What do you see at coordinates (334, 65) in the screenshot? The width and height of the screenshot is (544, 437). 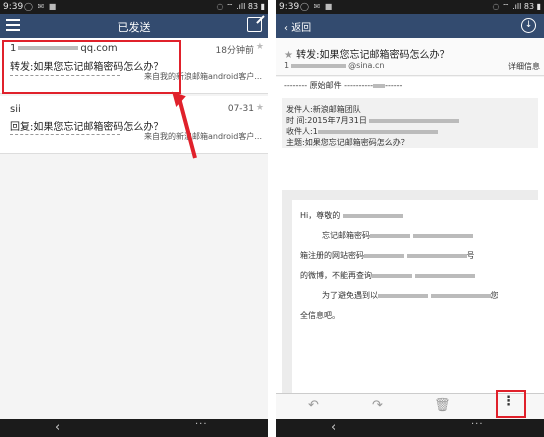 I see `message-from: 1 @sina.cn` at bounding box center [334, 65].